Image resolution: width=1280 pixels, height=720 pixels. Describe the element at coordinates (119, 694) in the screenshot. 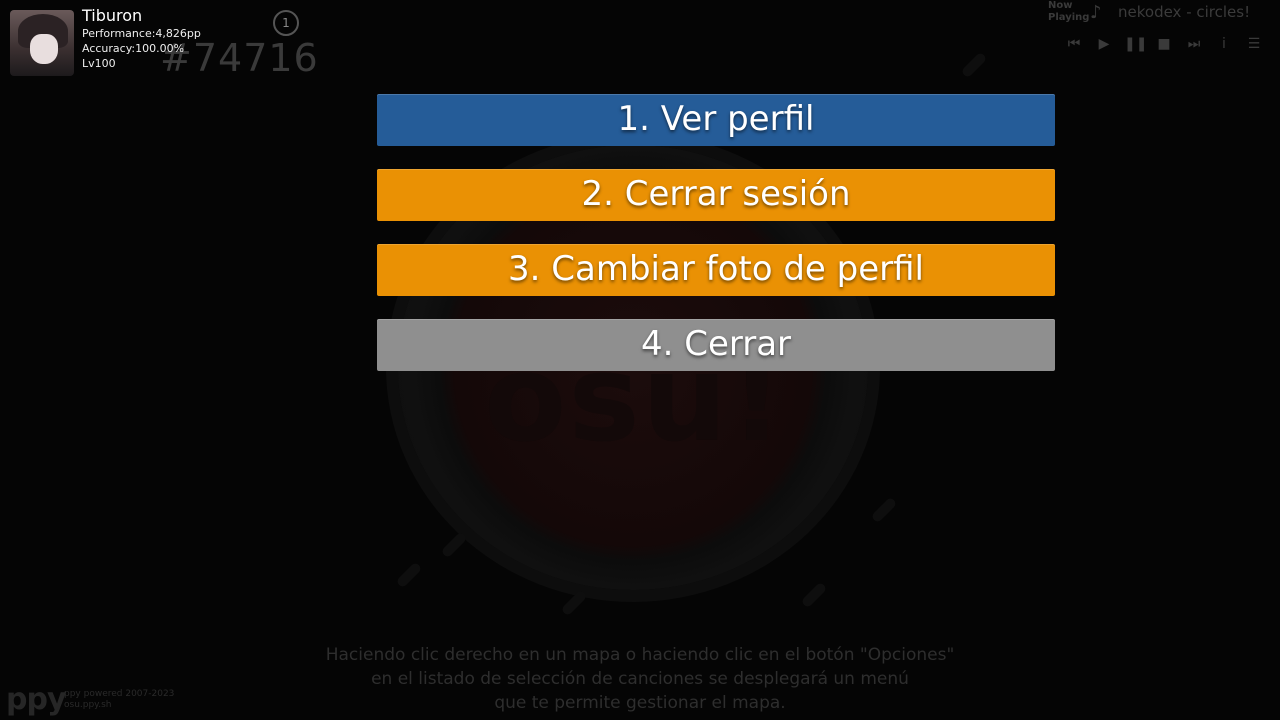

I see `credit-line: ppy powered 2007-2023` at that location.